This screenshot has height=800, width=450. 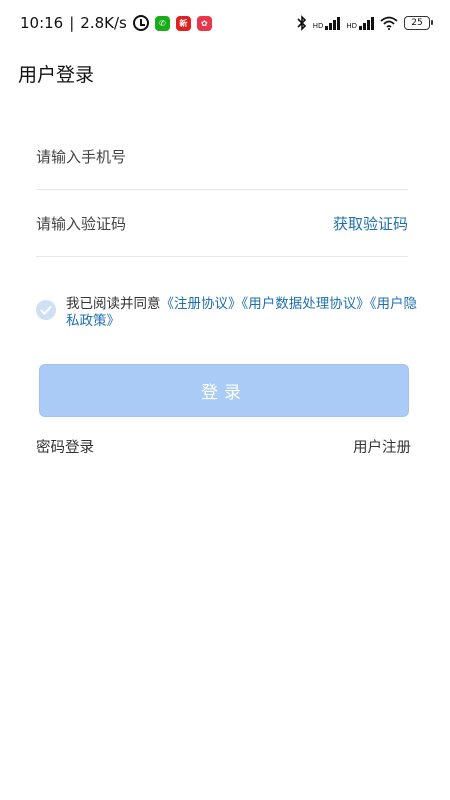 I want to click on agree-checkbox, so click(x=46, y=310).